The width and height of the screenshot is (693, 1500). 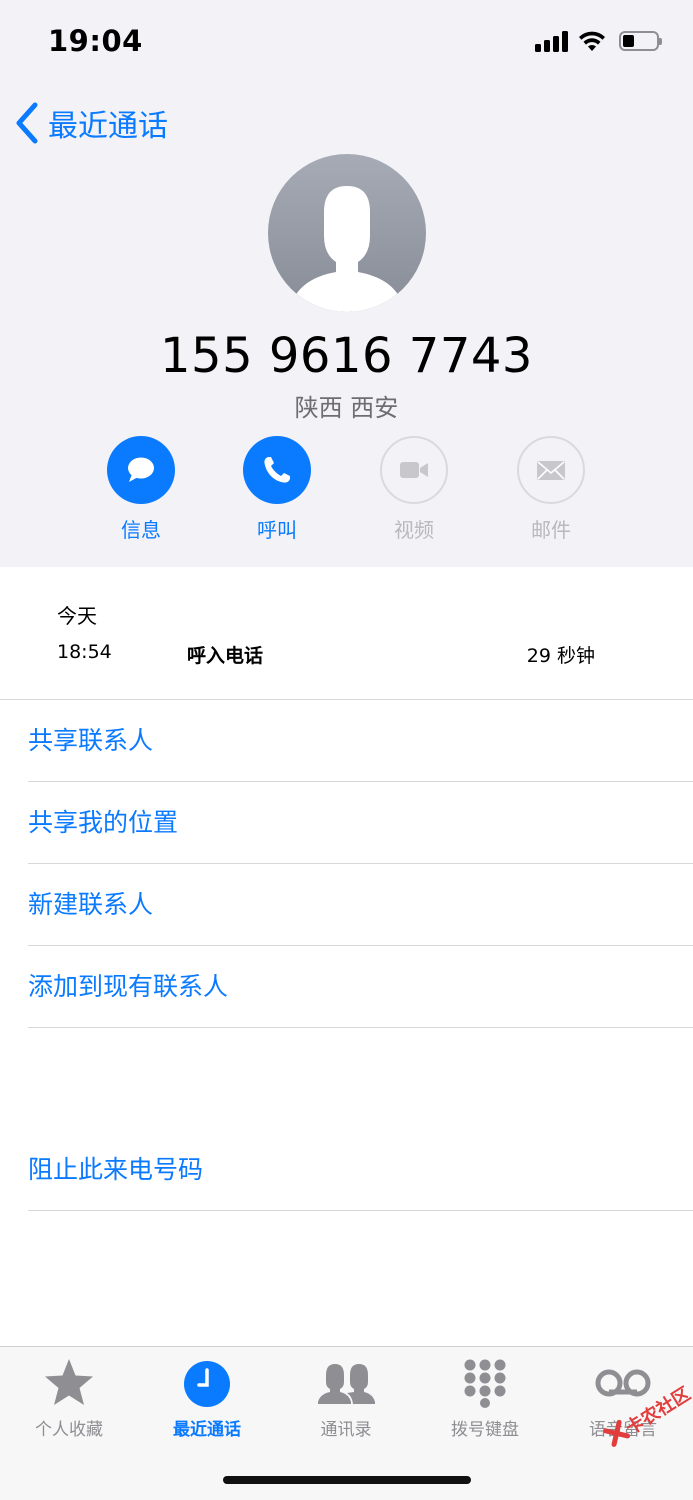 I want to click on mail-icon, so click(x=551, y=470).